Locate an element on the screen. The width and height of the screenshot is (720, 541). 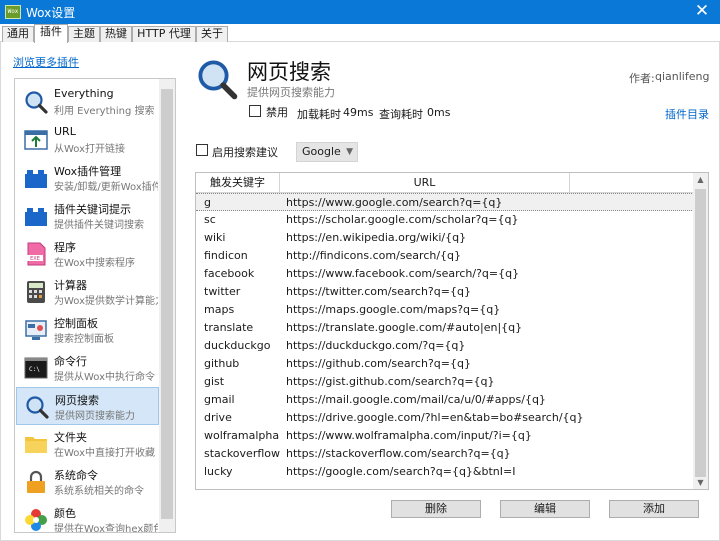
table-row: duckduckgo https://duckduckgo.com/?q={q} is located at coordinates (445, 346).